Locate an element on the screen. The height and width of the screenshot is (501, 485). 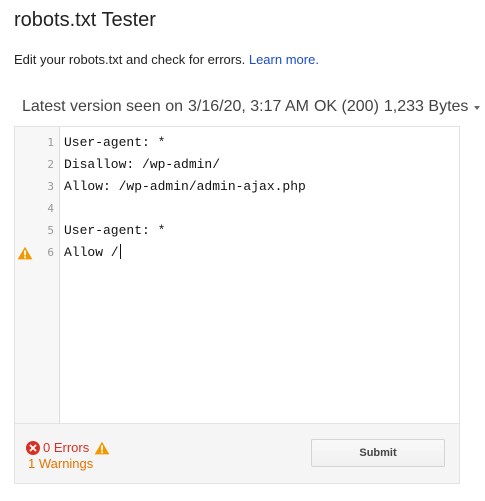
version-size: 1,233 Bytes is located at coordinates (426, 106).